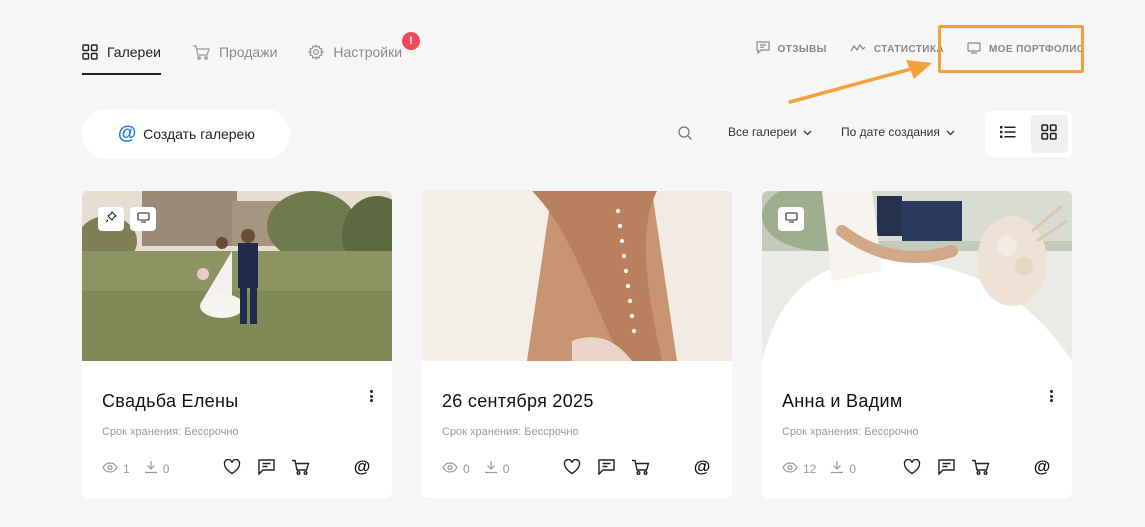 The width and height of the screenshot is (1145, 527). I want to click on pin-badge, so click(111, 219).